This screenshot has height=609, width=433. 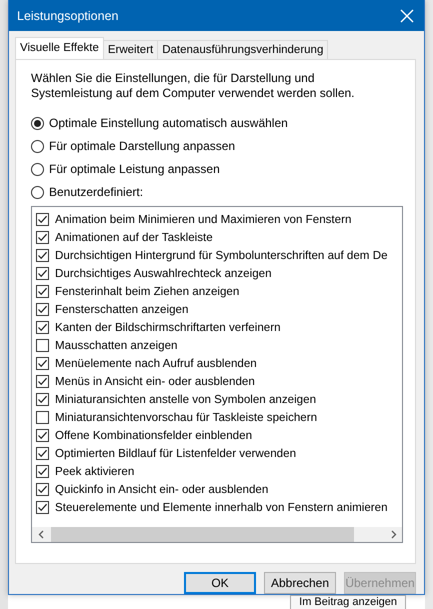 What do you see at coordinates (394, 534) in the screenshot?
I see `scroll-right-icon` at bounding box center [394, 534].